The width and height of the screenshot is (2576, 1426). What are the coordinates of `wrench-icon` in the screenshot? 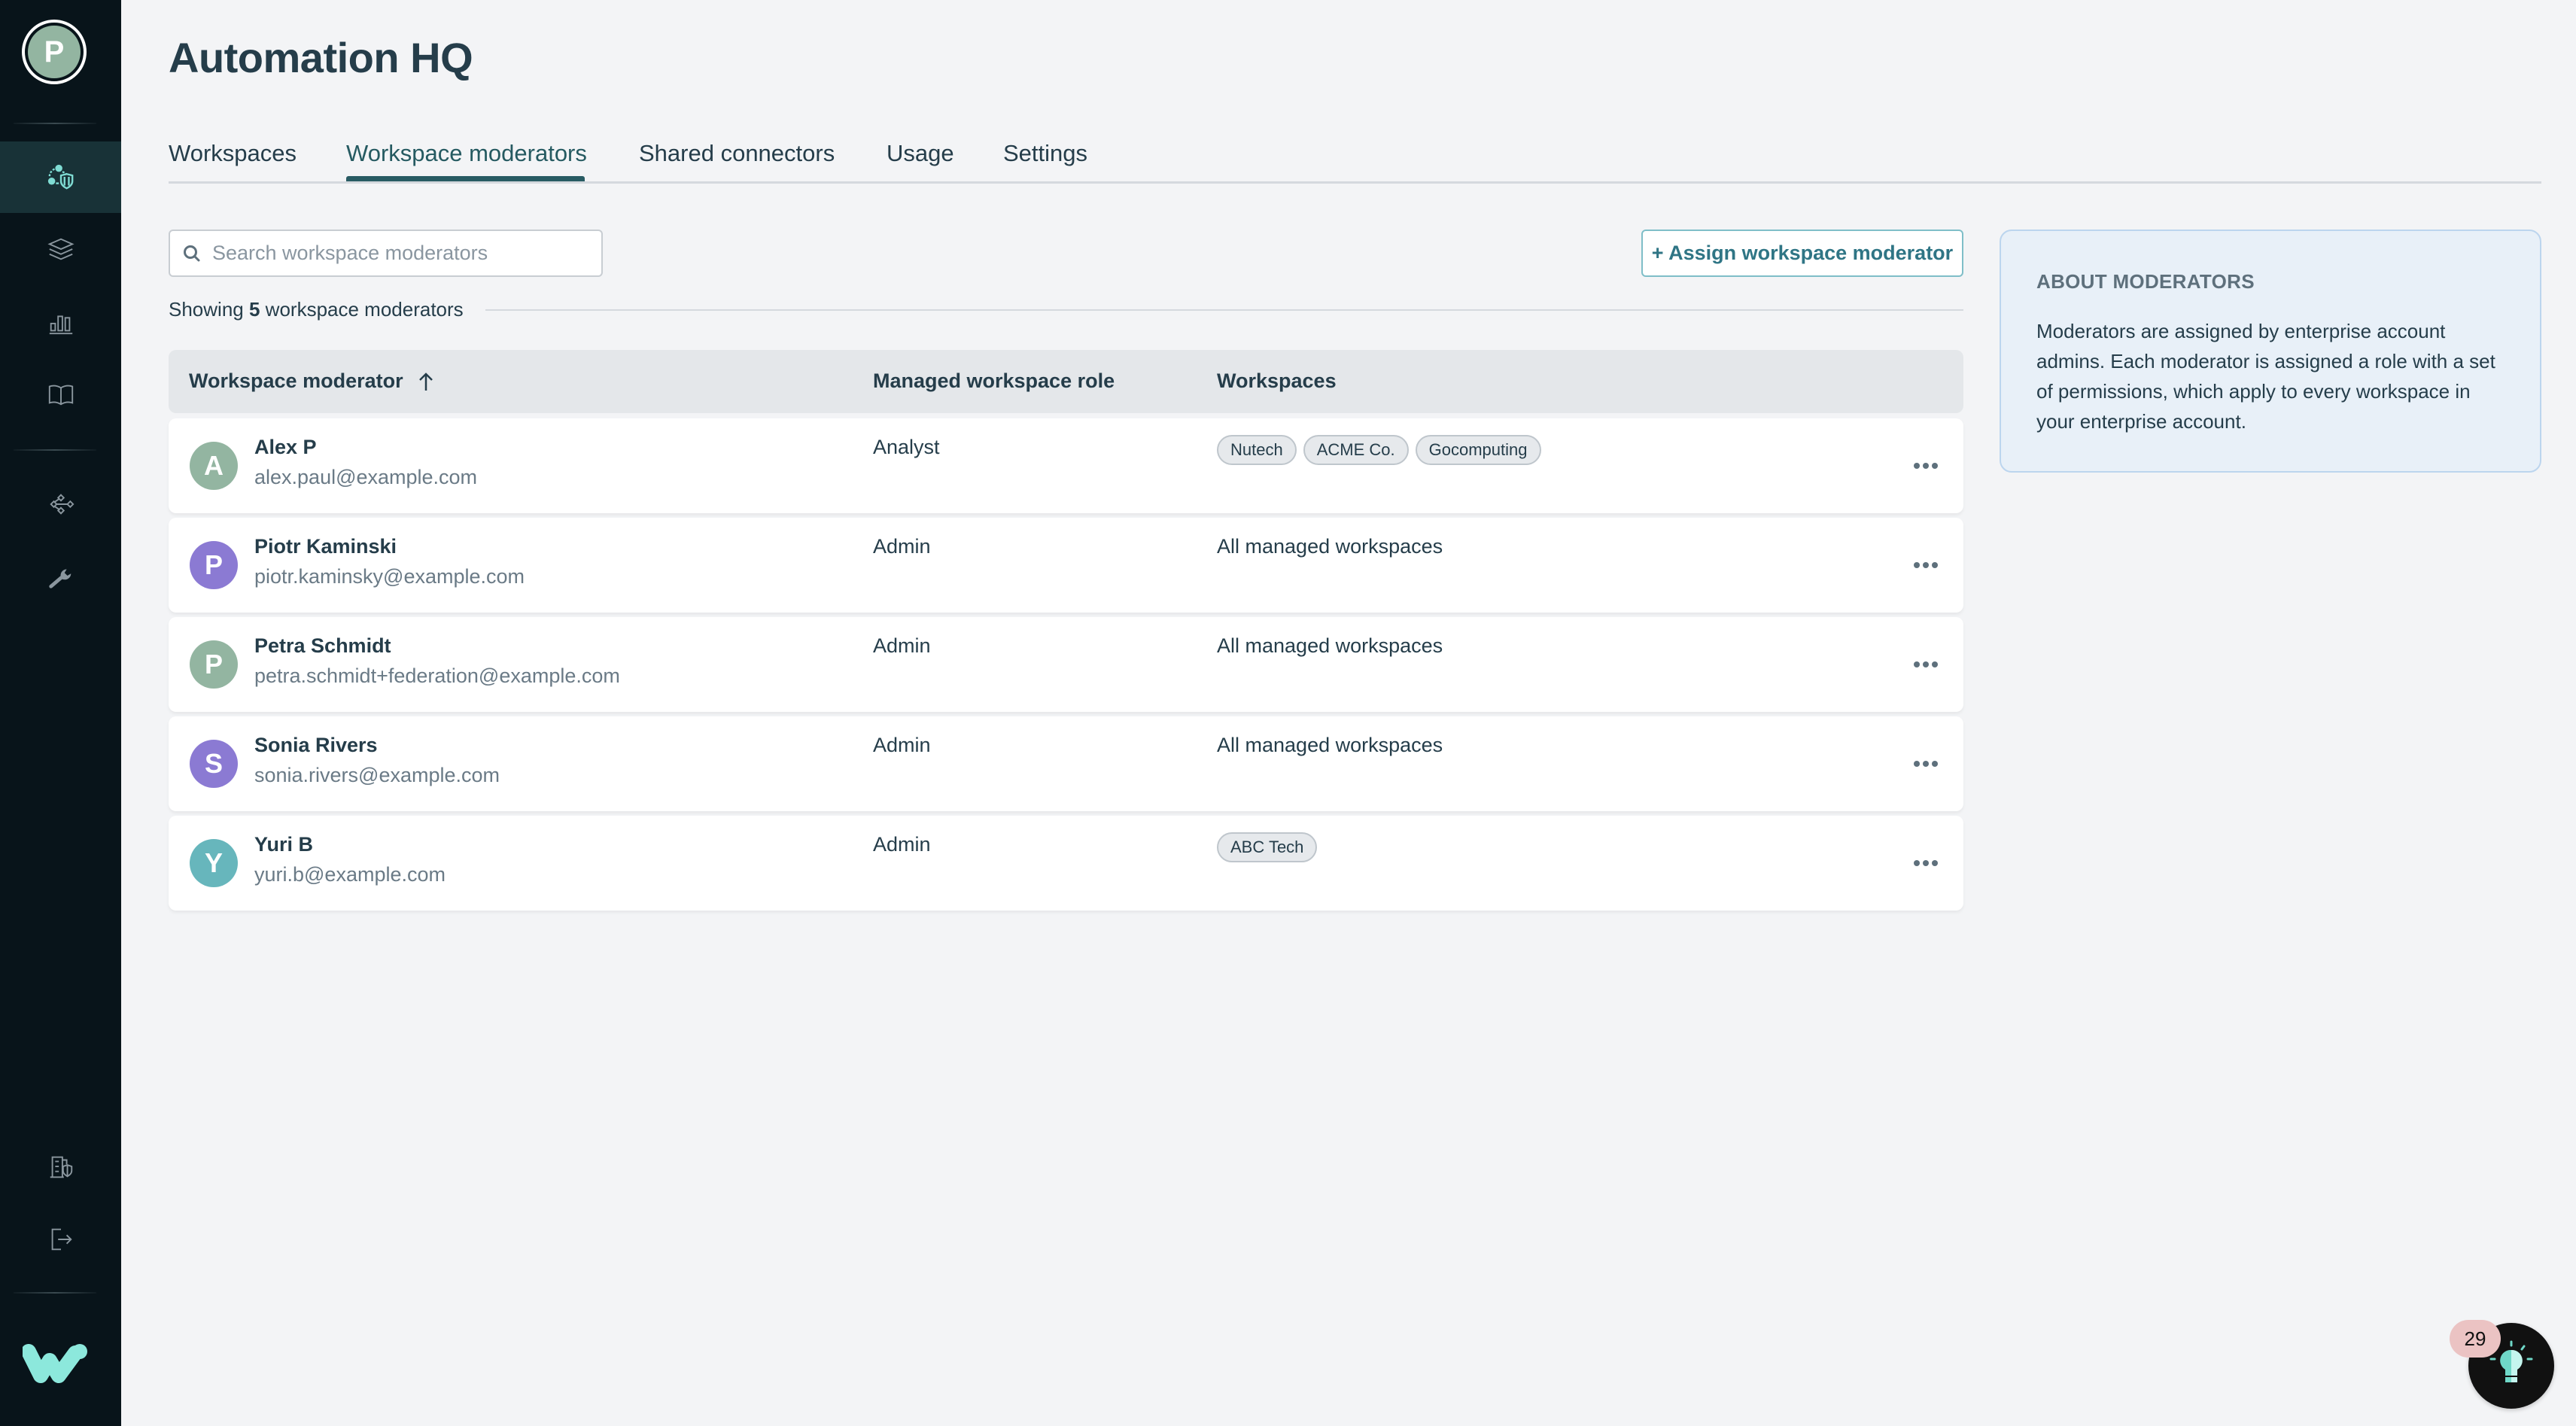 It's located at (59, 578).